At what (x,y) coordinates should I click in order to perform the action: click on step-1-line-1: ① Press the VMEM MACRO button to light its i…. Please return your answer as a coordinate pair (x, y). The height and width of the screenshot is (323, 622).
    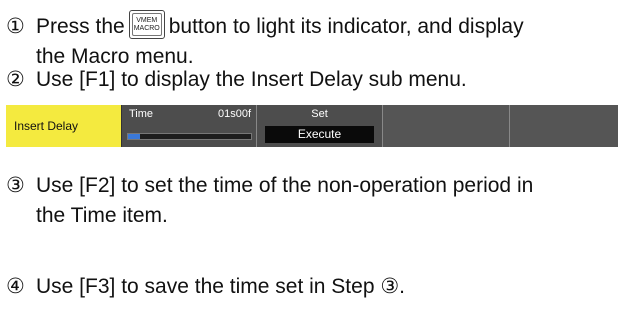
    Looking at the image, I should click on (265, 26).